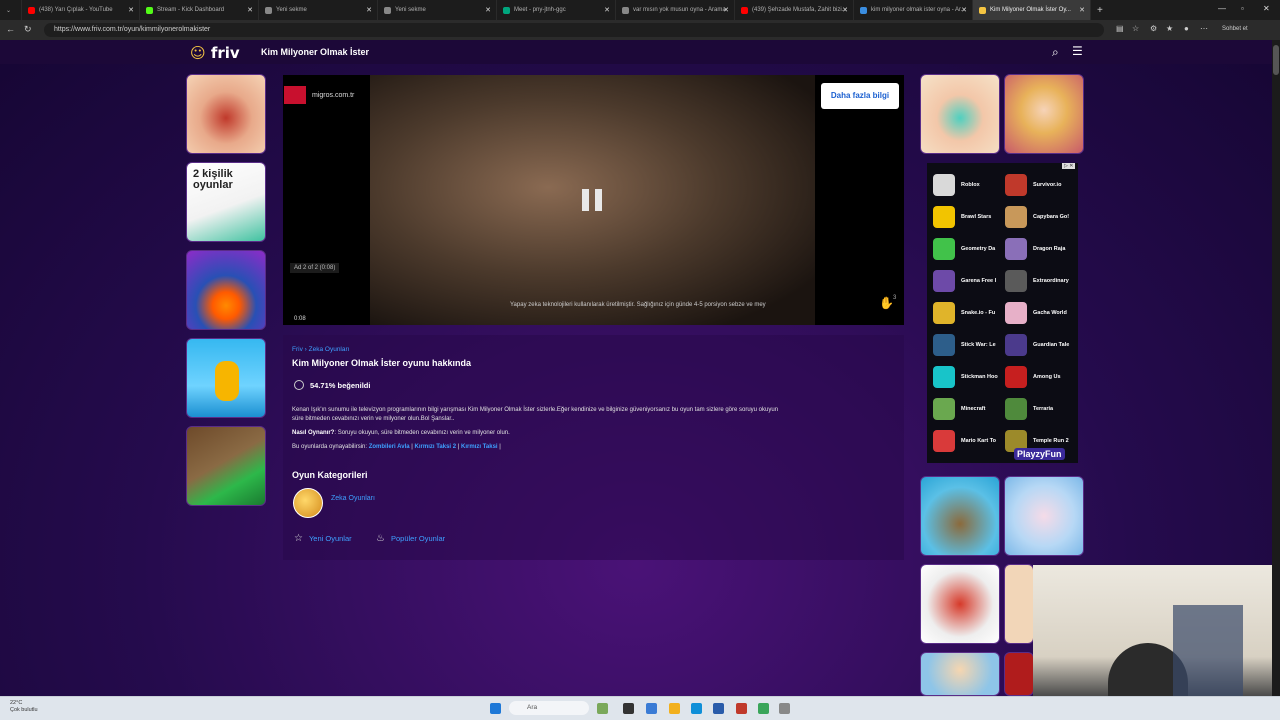 The width and height of the screenshot is (1280, 720). What do you see at coordinates (226, 290) in the screenshot?
I see `game-thumb-bubble` at bounding box center [226, 290].